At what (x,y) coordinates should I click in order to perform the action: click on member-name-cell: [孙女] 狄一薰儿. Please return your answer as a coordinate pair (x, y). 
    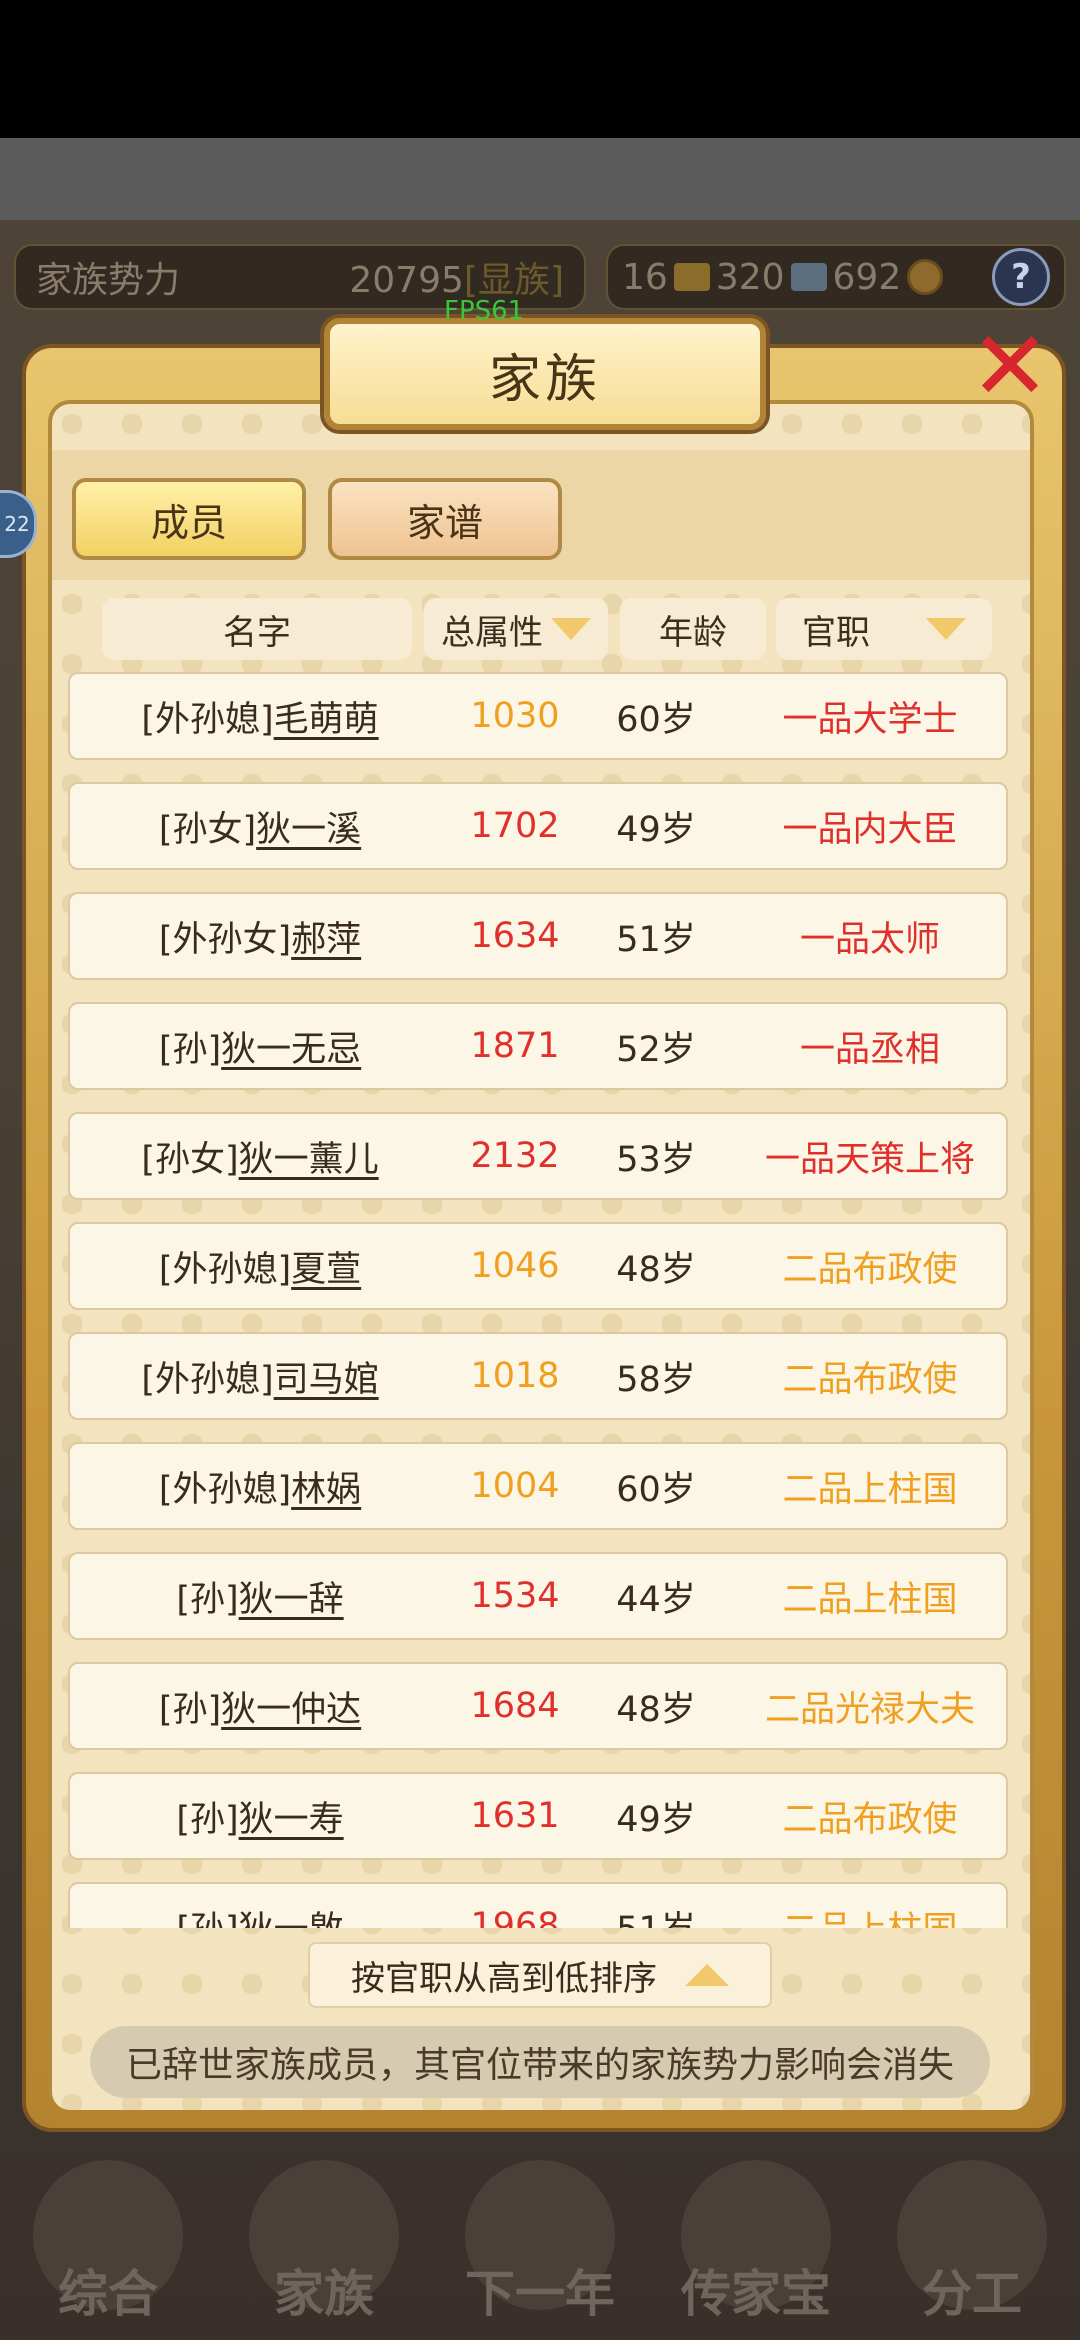
    Looking at the image, I should click on (260, 1156).